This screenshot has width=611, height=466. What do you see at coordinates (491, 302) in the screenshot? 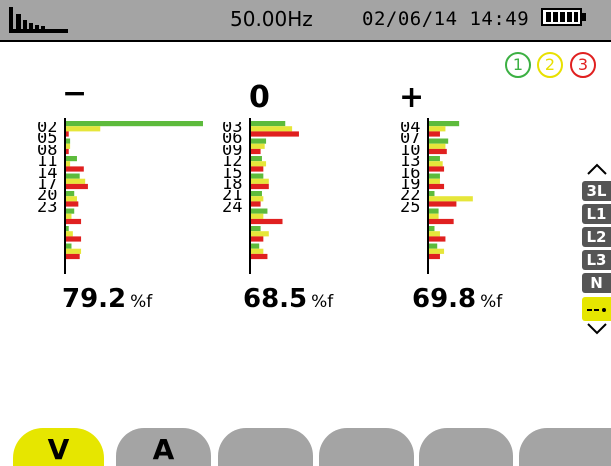
I see `value-unit: %f` at bounding box center [491, 302].